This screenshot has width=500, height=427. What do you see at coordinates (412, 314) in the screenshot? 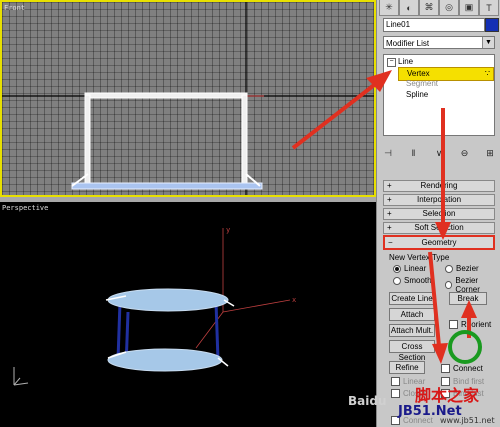
I see `attach-button: Attach` at bounding box center [412, 314].